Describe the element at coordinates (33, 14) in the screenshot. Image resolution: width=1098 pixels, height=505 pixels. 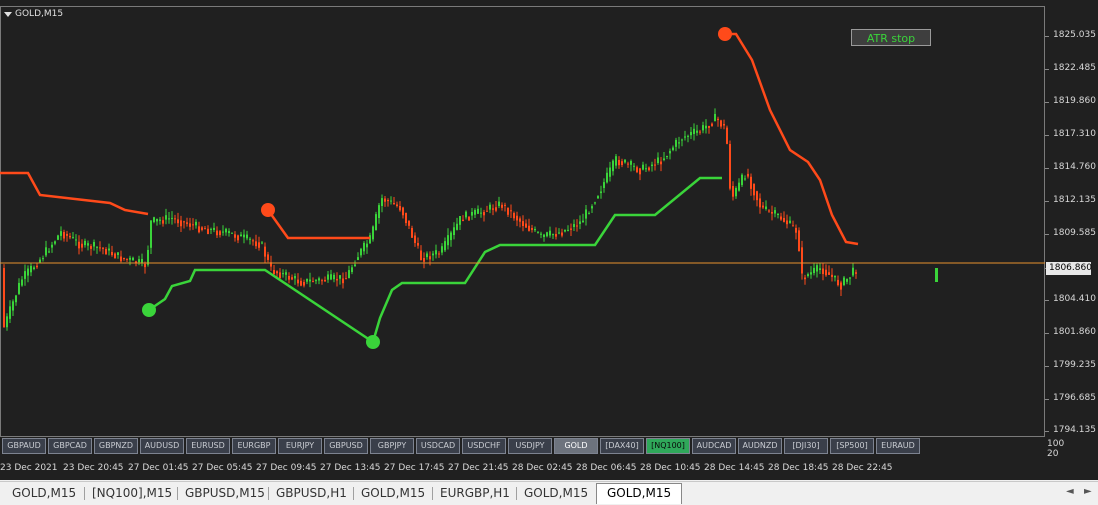
I see `chart-title: GOLD,M15` at that location.